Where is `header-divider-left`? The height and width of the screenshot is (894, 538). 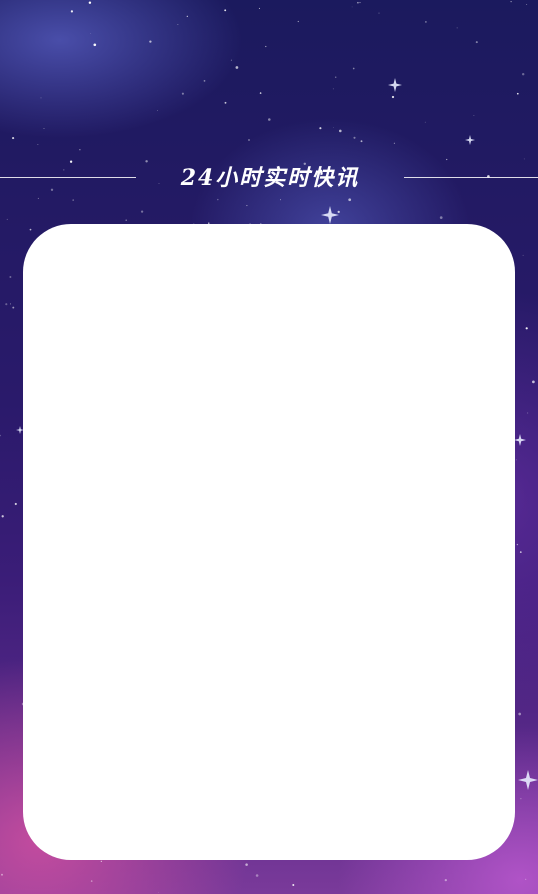
header-divider-left is located at coordinates (68, 177).